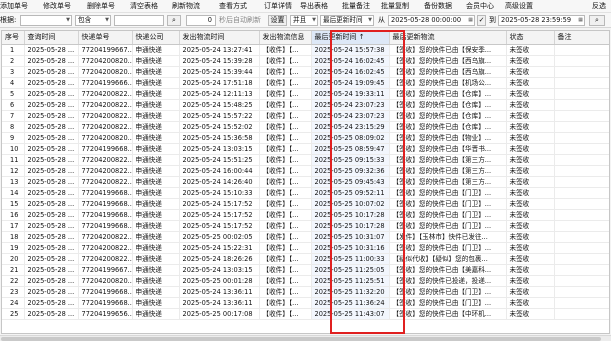  Describe the element at coordinates (219, 303) in the screenshot. I see `cell-sent-time: 2025-05-24 13:36:11` at that location.